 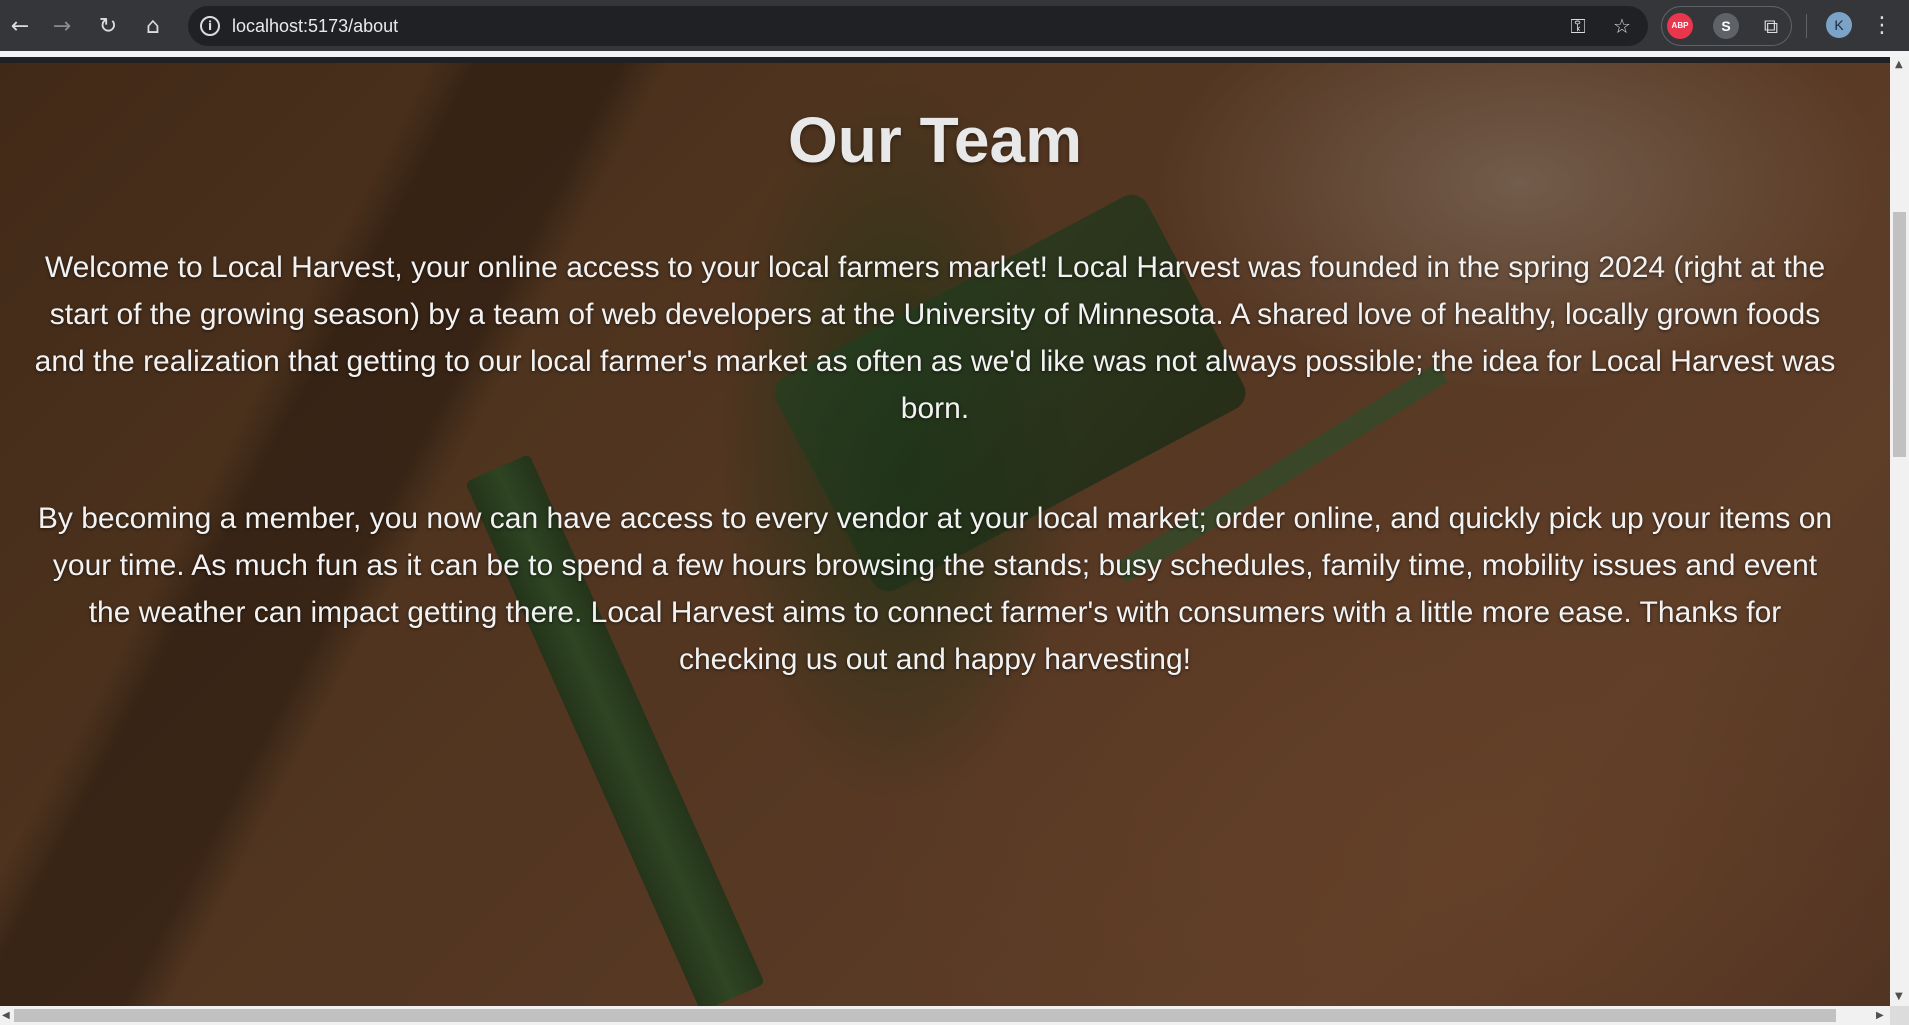 I want to click on horizontal-scroll-thumb, so click(x=925, y=1015).